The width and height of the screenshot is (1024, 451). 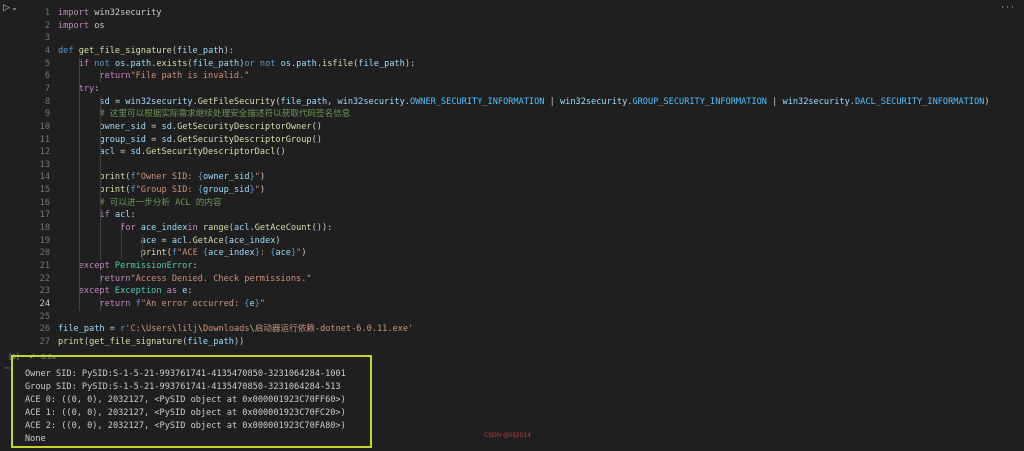 I want to click on line-number: 2, so click(x=47, y=25).